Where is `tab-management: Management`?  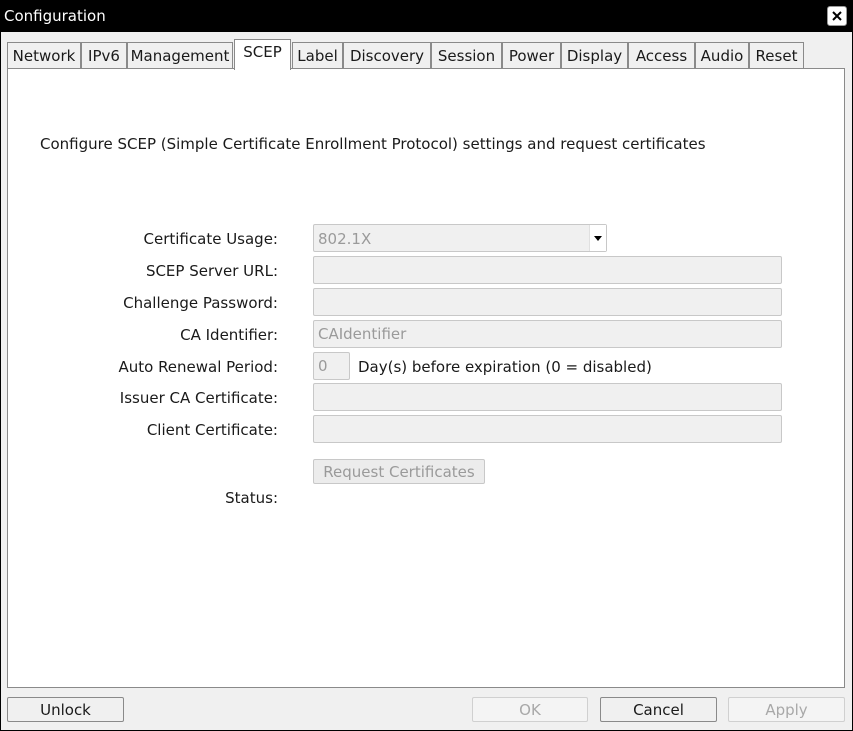 tab-management: Management is located at coordinates (180, 55).